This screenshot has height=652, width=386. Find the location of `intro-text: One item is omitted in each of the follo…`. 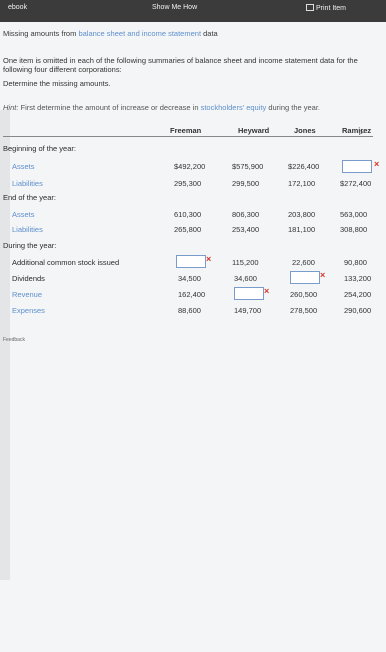

intro-text: One item is omitted in each of the follo… is located at coordinates (180, 65).